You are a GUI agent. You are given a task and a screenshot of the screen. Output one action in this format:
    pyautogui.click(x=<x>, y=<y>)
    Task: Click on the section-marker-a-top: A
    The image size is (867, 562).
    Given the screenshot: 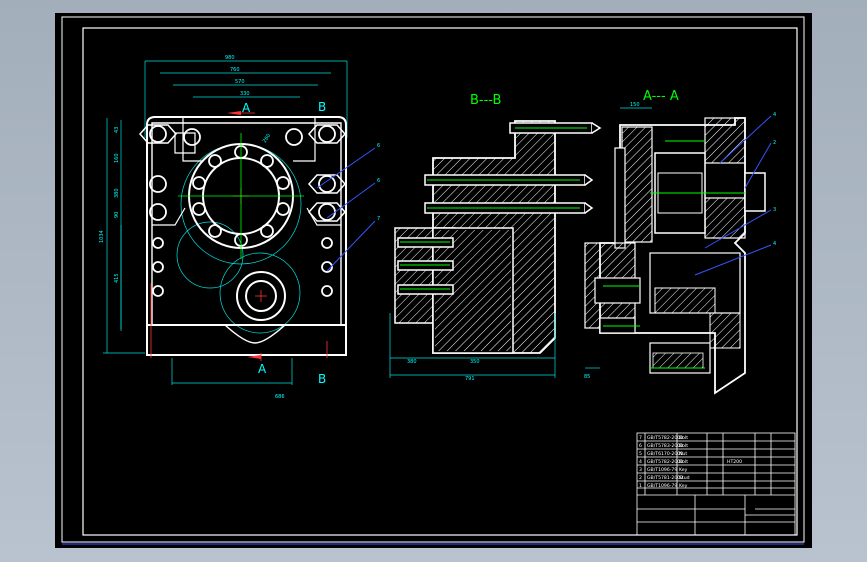 What is the action you would take?
    pyautogui.click(x=246, y=108)
    